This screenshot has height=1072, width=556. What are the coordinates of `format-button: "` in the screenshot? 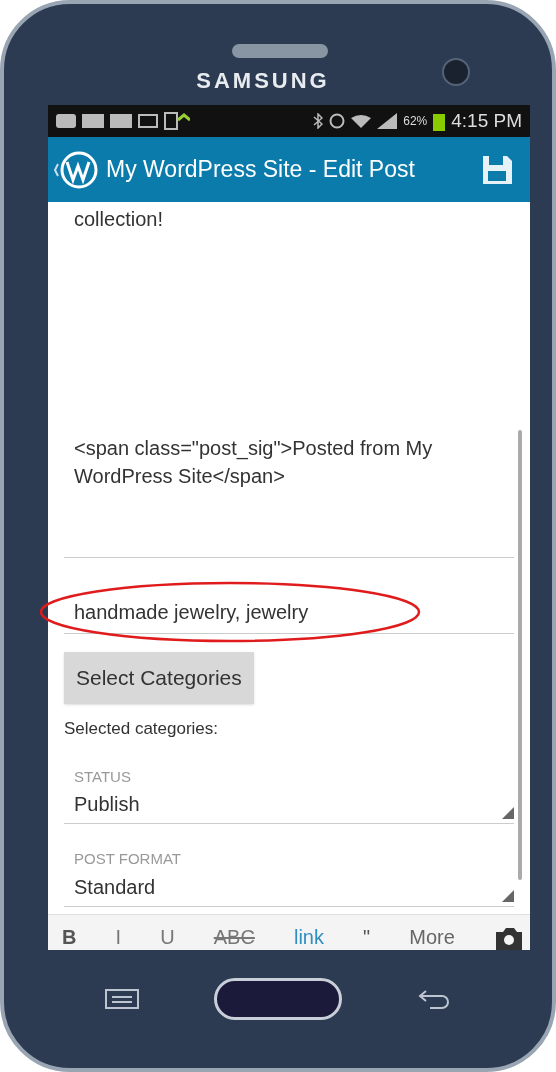 It's located at (367, 937).